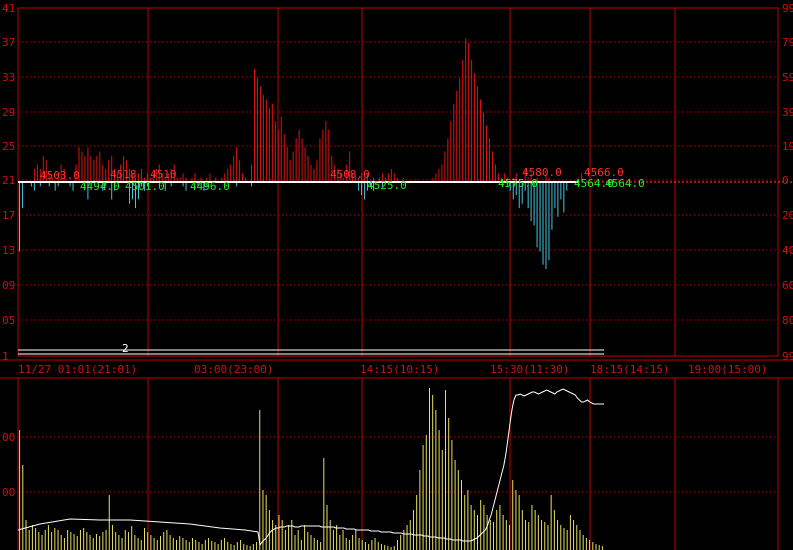 Image resolution: width=793 pixels, height=550 pixels. Describe the element at coordinates (100, 186) in the screenshot. I see `price-label: 4494.0` at that location.